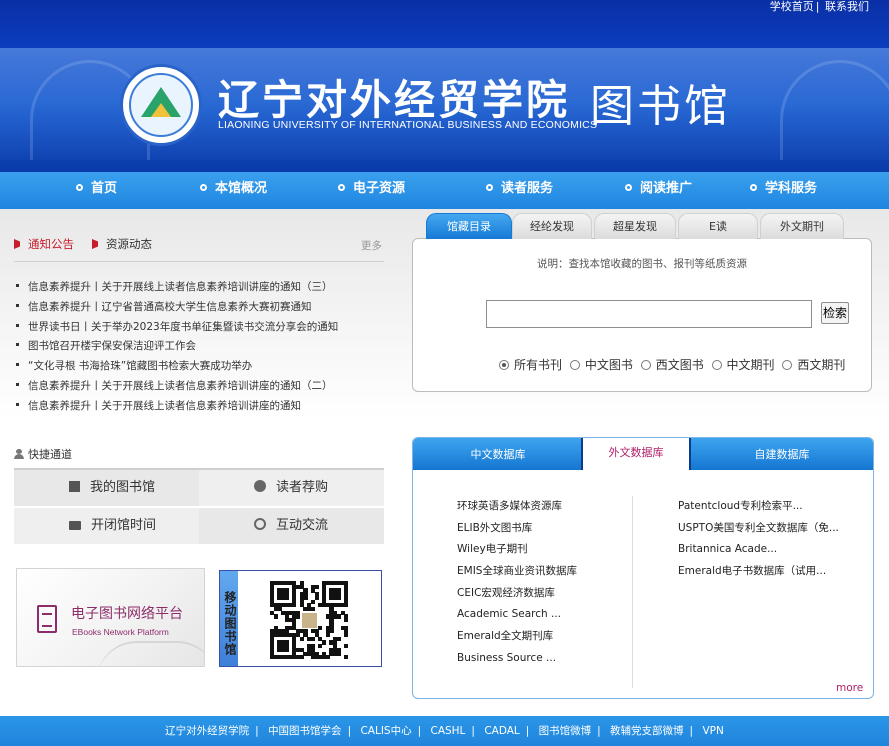 This screenshot has width=889, height=746. Describe the element at coordinates (802, 226) in the screenshot. I see `tab-foreign-journals: 外文期刊` at that location.